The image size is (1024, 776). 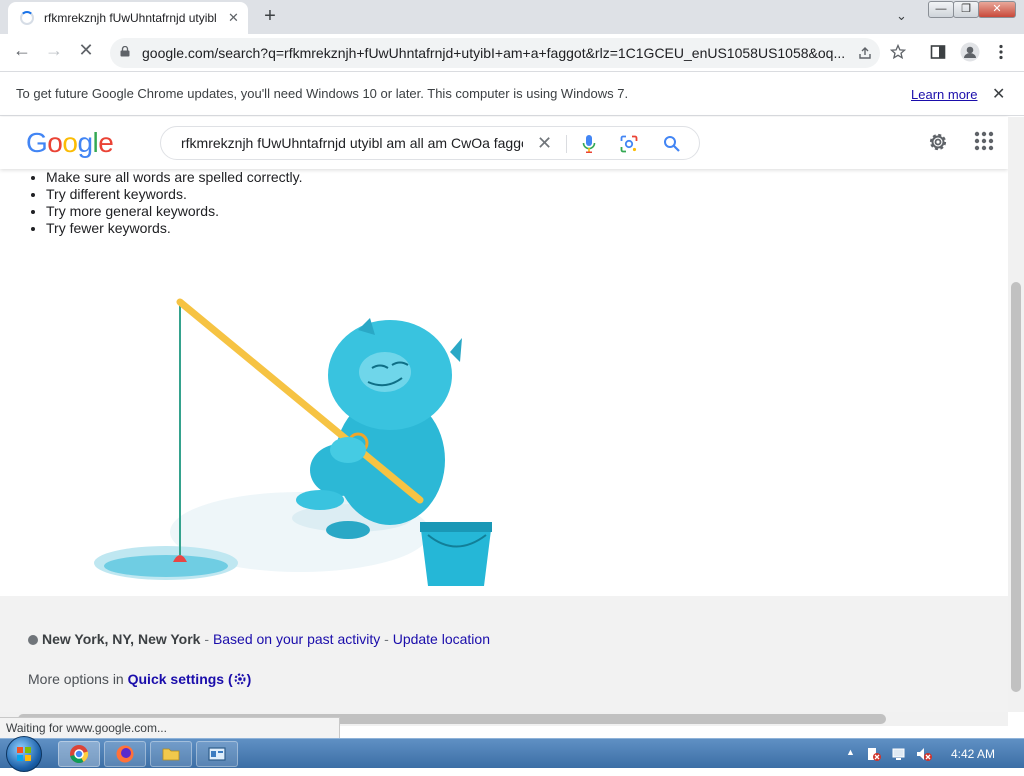 I want to click on chrome-icon, so click(x=79, y=754).